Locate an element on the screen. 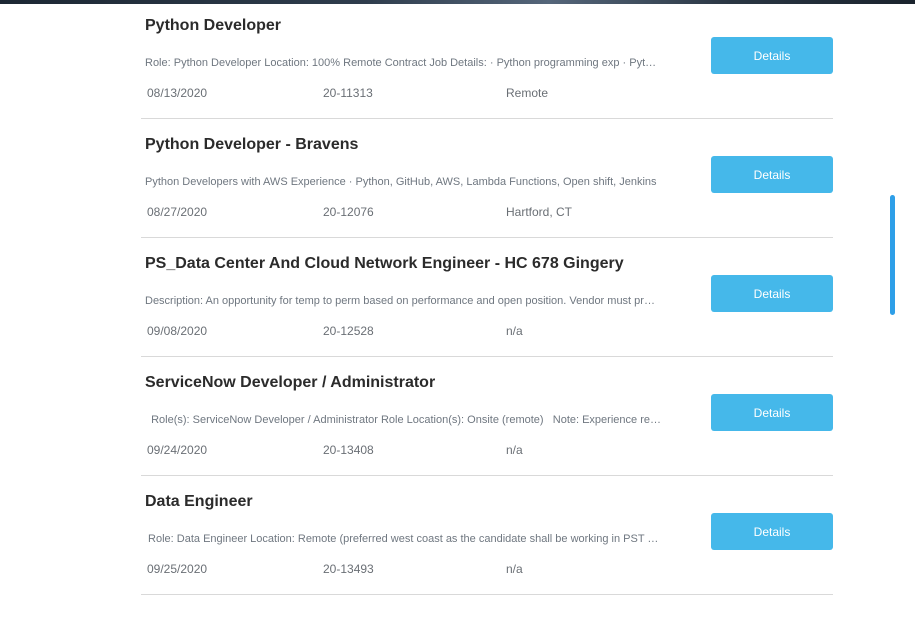  job-location: Hartford, CT is located at coordinates (539, 212).